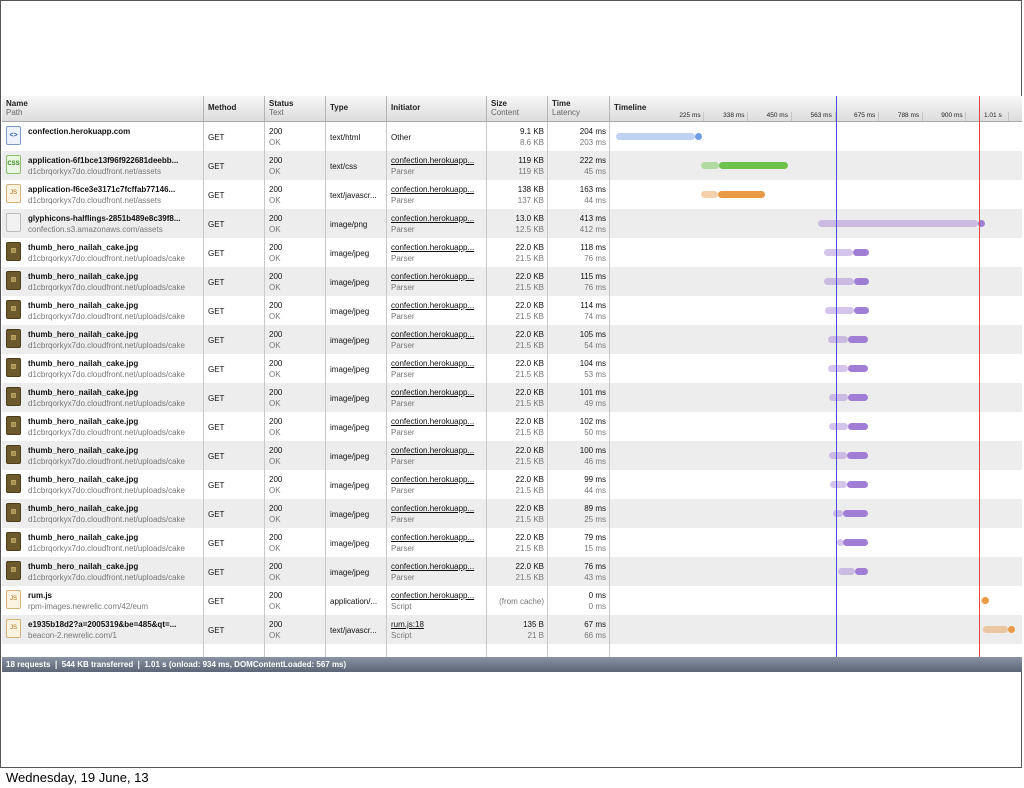 The image size is (1024, 788). I want to click on time-value: 102 ms, so click(592, 421).